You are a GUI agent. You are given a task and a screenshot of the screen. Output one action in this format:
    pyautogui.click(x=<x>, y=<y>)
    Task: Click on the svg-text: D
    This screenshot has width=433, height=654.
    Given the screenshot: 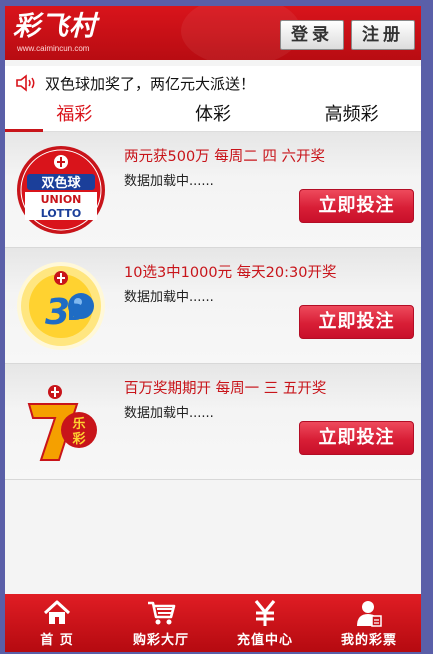 What is the action you would take?
    pyautogui.click(x=76, y=313)
    